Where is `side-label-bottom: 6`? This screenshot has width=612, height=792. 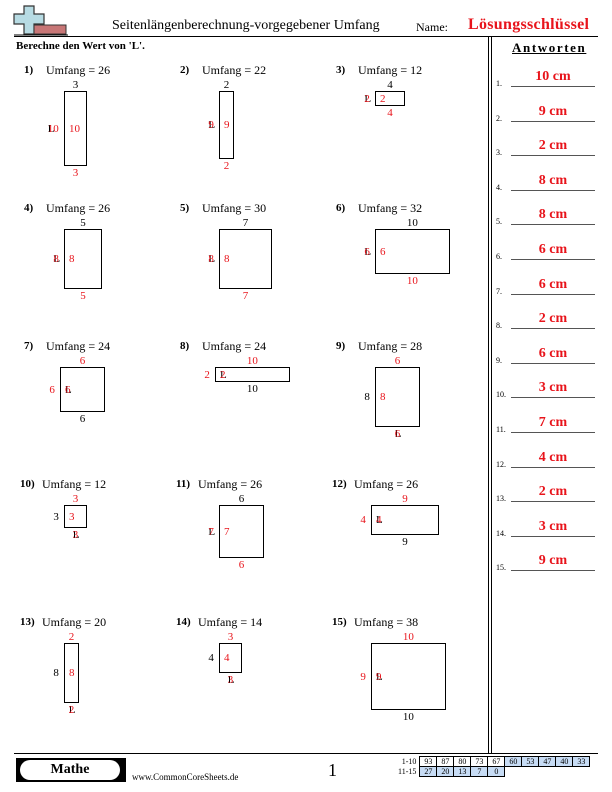
side-label-bottom: 6 is located at coordinates (241, 565).